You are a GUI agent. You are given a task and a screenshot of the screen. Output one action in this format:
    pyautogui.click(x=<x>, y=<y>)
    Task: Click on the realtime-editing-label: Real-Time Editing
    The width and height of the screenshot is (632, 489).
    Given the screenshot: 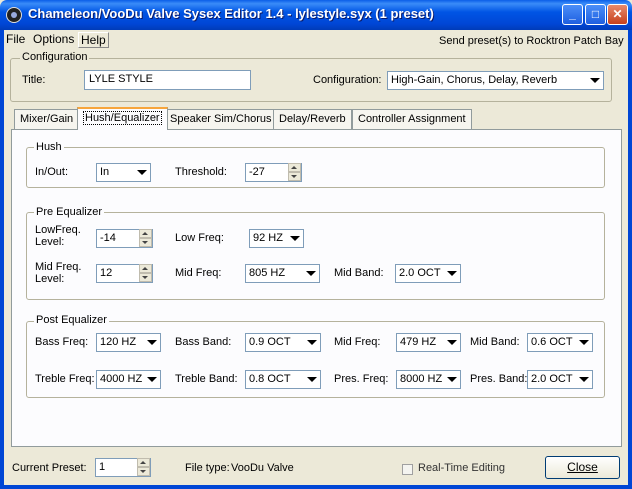 What is the action you would take?
    pyautogui.click(x=461, y=468)
    